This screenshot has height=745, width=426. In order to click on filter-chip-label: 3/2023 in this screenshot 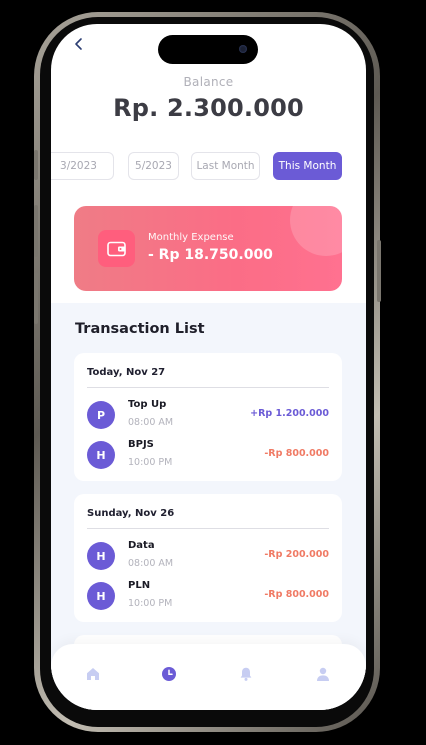, I will do `click(78, 166)`.